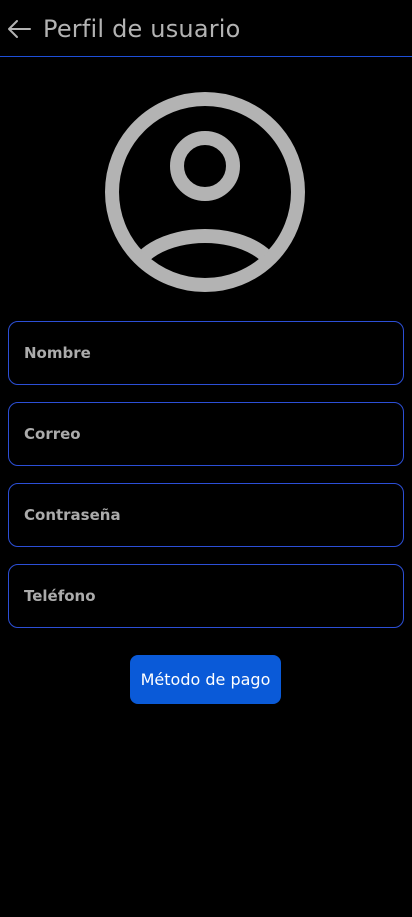 The image size is (412, 917). I want to click on app-bar: Perfil de usuario, so click(206, 28).